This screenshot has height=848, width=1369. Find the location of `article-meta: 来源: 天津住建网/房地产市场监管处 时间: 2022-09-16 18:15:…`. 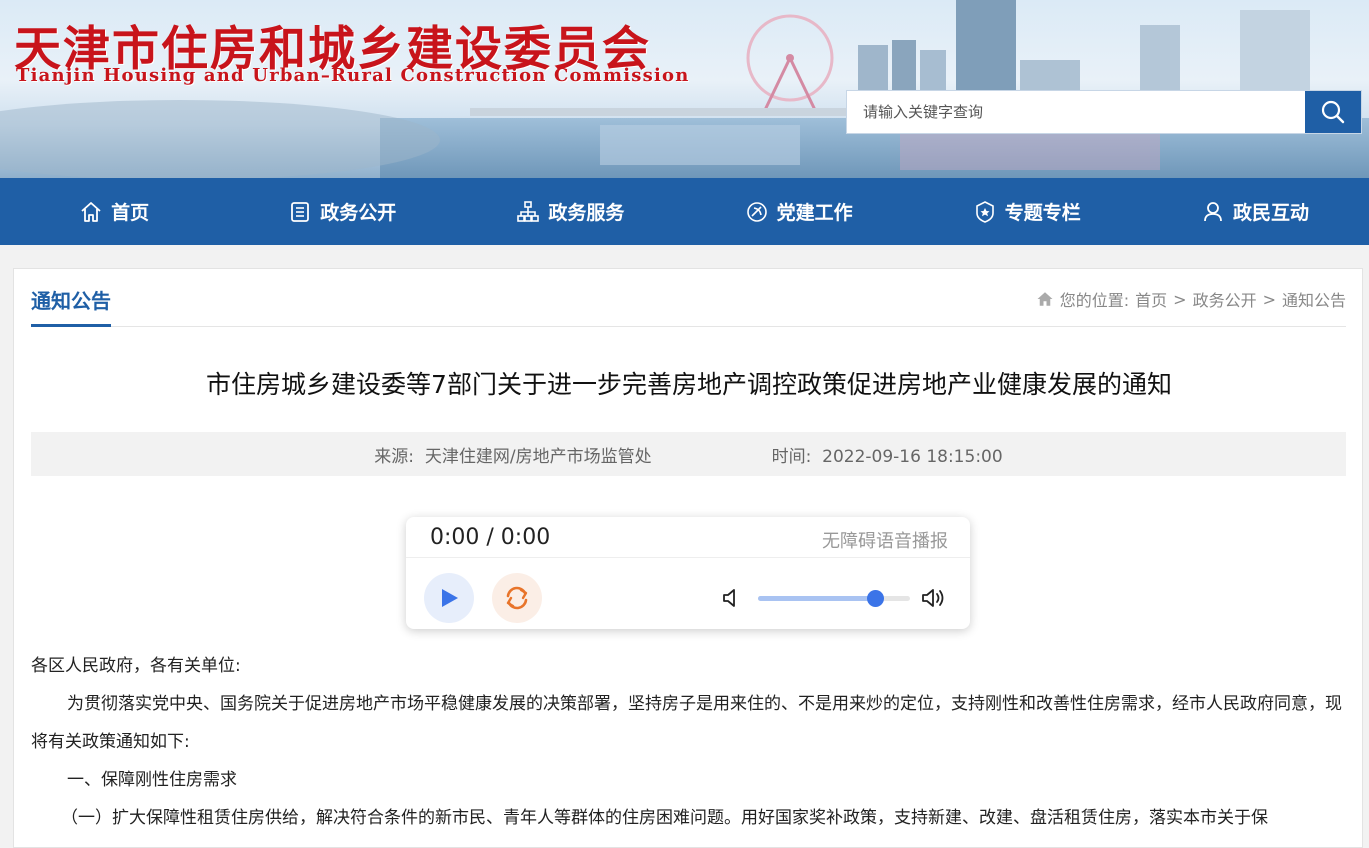

article-meta: 来源: 天津住建网/房地产市场监管处 时间: 2022-09-16 18:15:… is located at coordinates (688, 454).